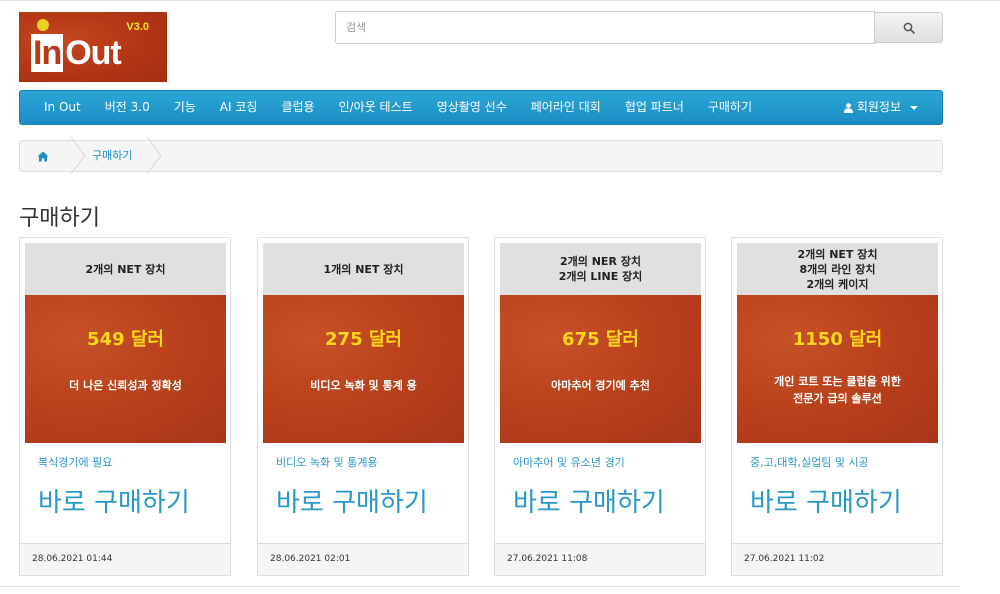 This screenshot has height=594, width=1000. I want to click on card-desc: 개인 코트 또는 클럽을 위한 전문가 급의 솔루션, so click(837, 390).